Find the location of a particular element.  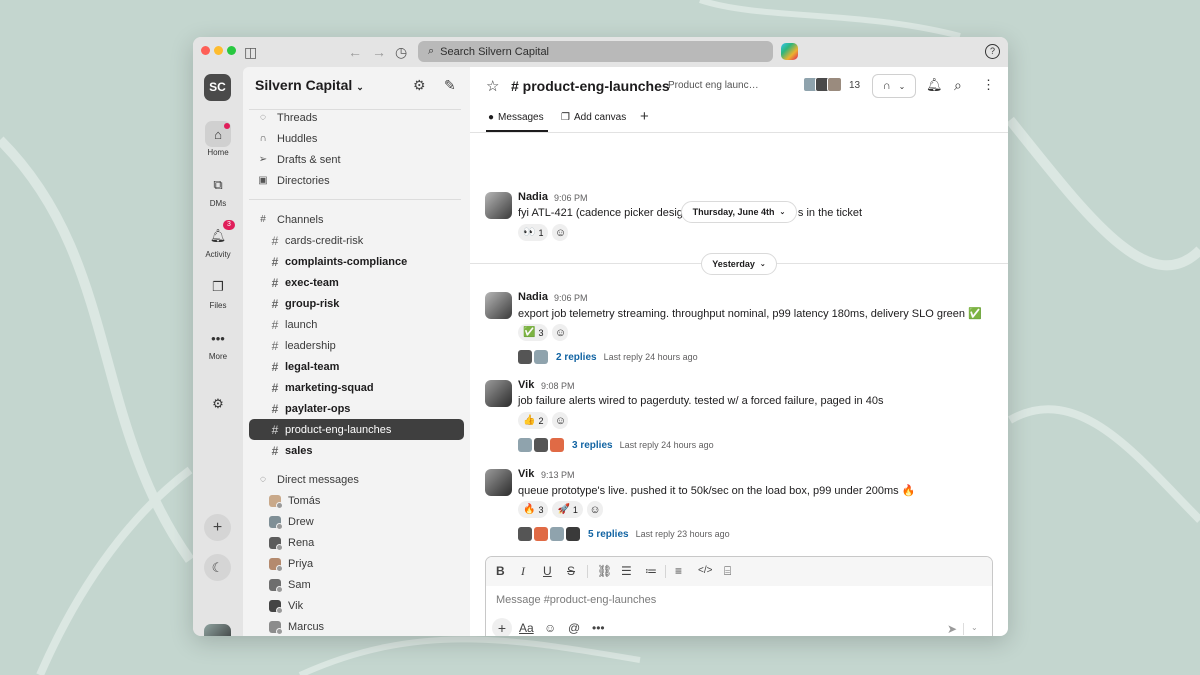

sidebar-item-drafts: ➢ Drafts & sent is located at coordinates (356, 159).